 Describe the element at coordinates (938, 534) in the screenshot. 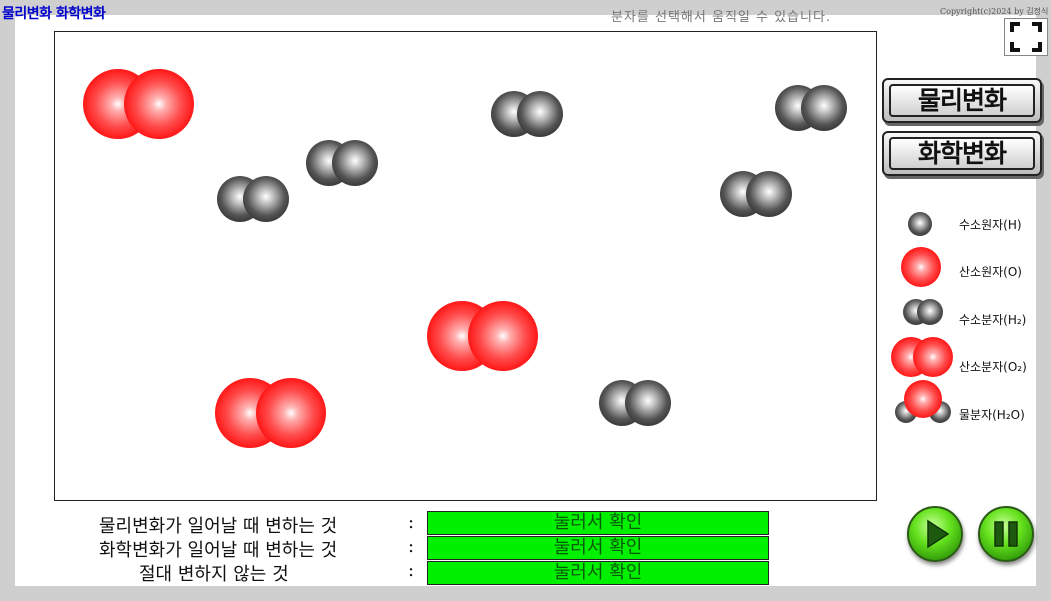

I see `play-icon` at that location.